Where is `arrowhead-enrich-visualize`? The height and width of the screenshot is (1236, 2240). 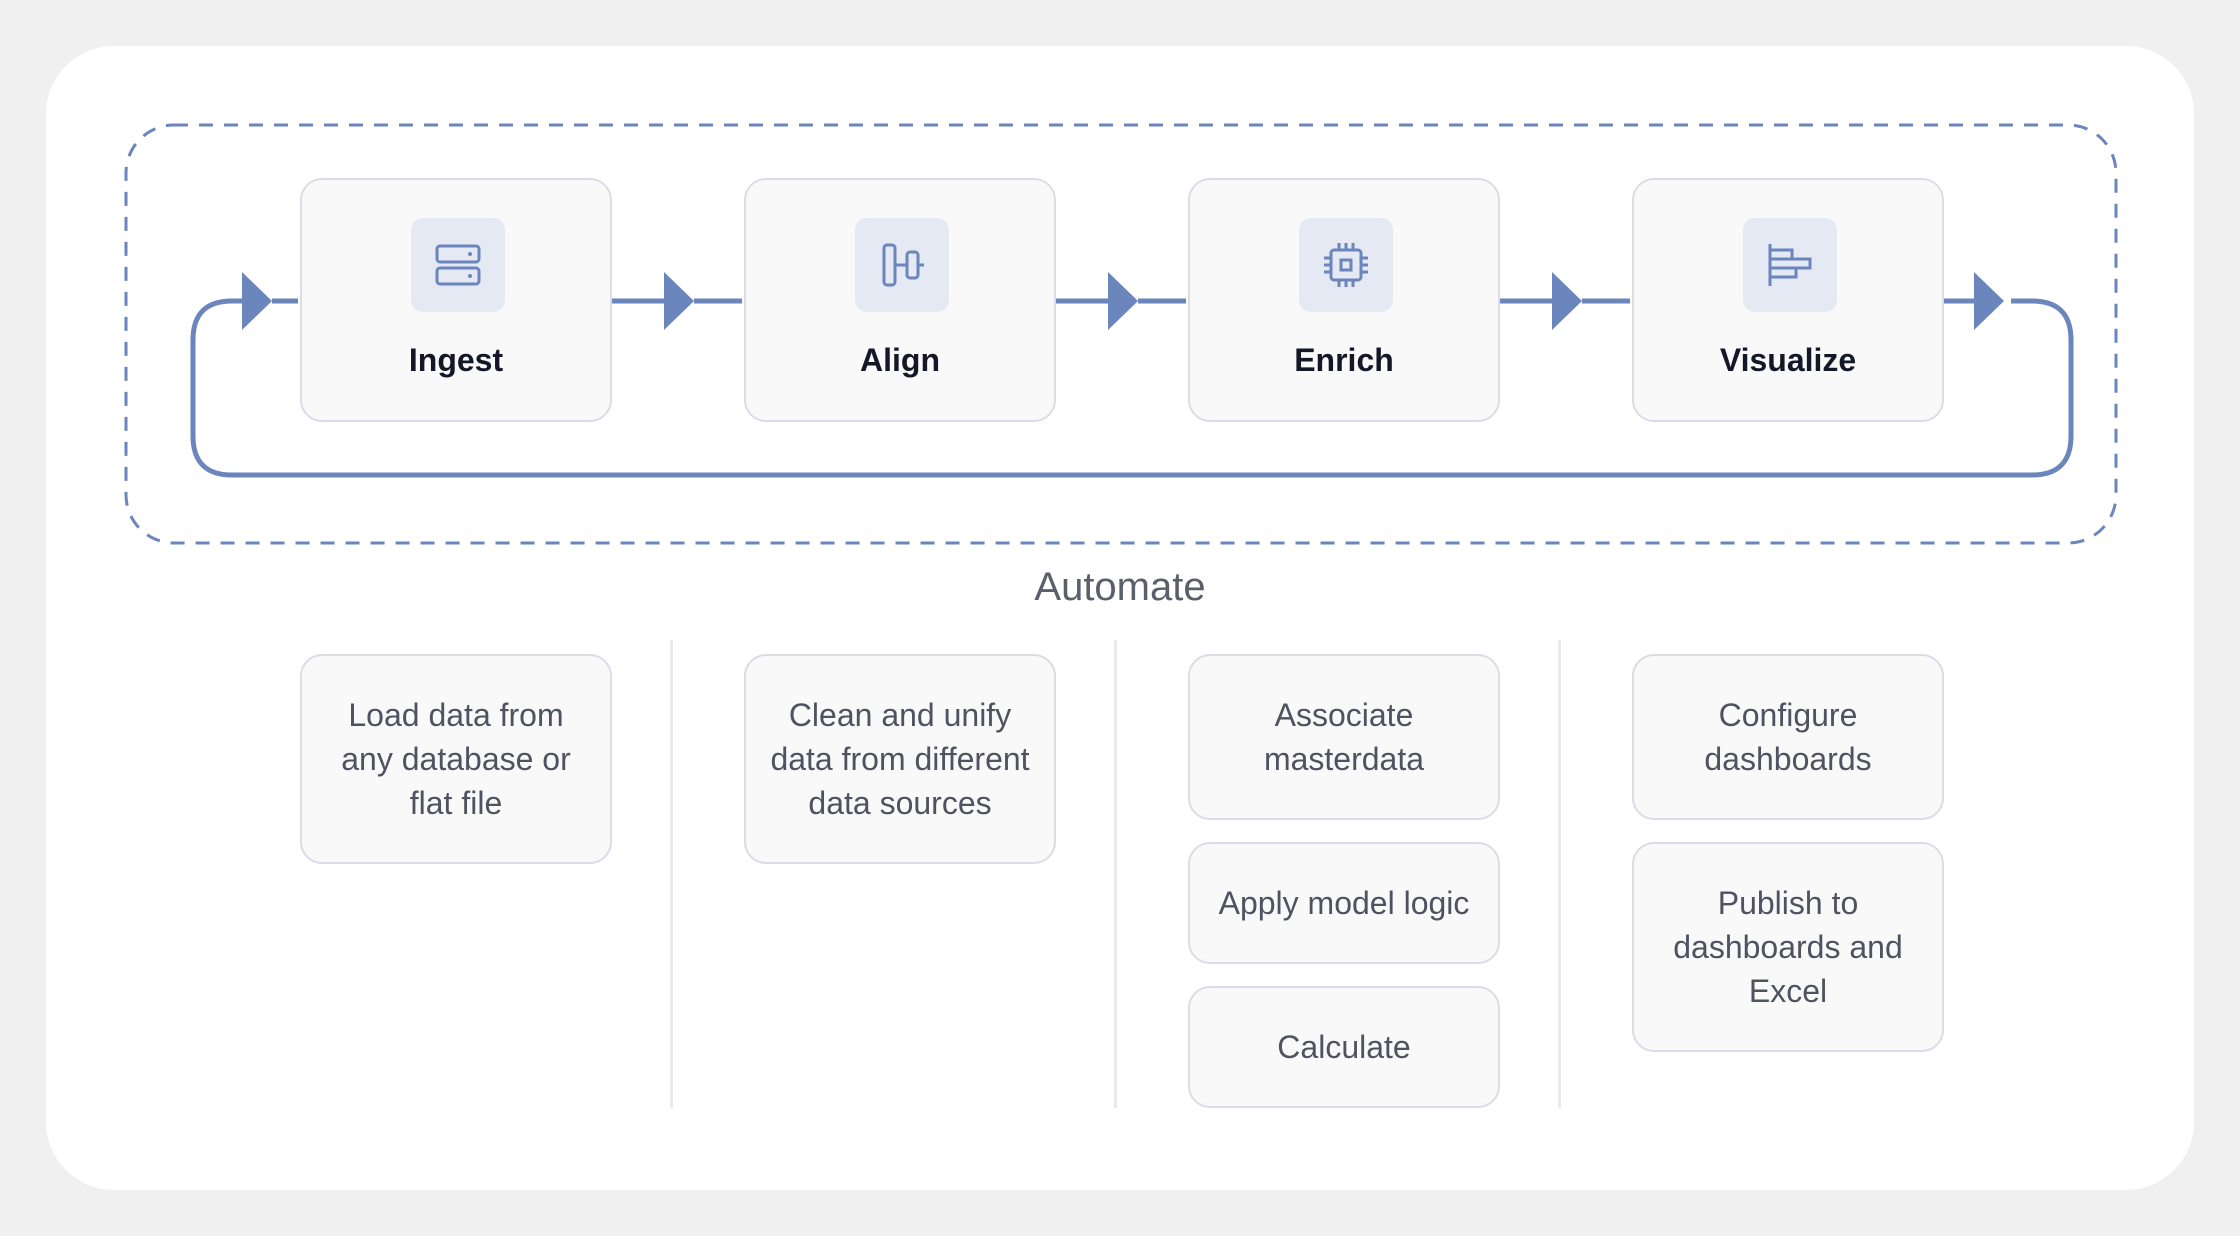
arrowhead-enrich-visualize is located at coordinates (1567, 301).